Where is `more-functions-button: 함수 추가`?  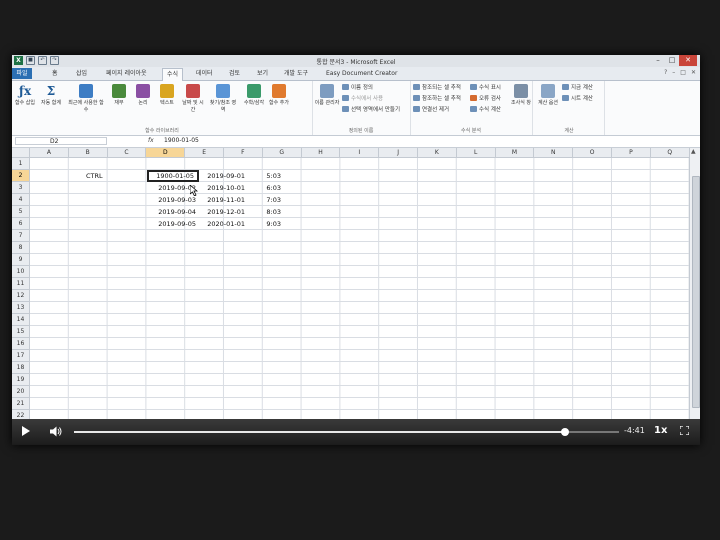 more-functions-button: 함수 추가 is located at coordinates (279, 95).